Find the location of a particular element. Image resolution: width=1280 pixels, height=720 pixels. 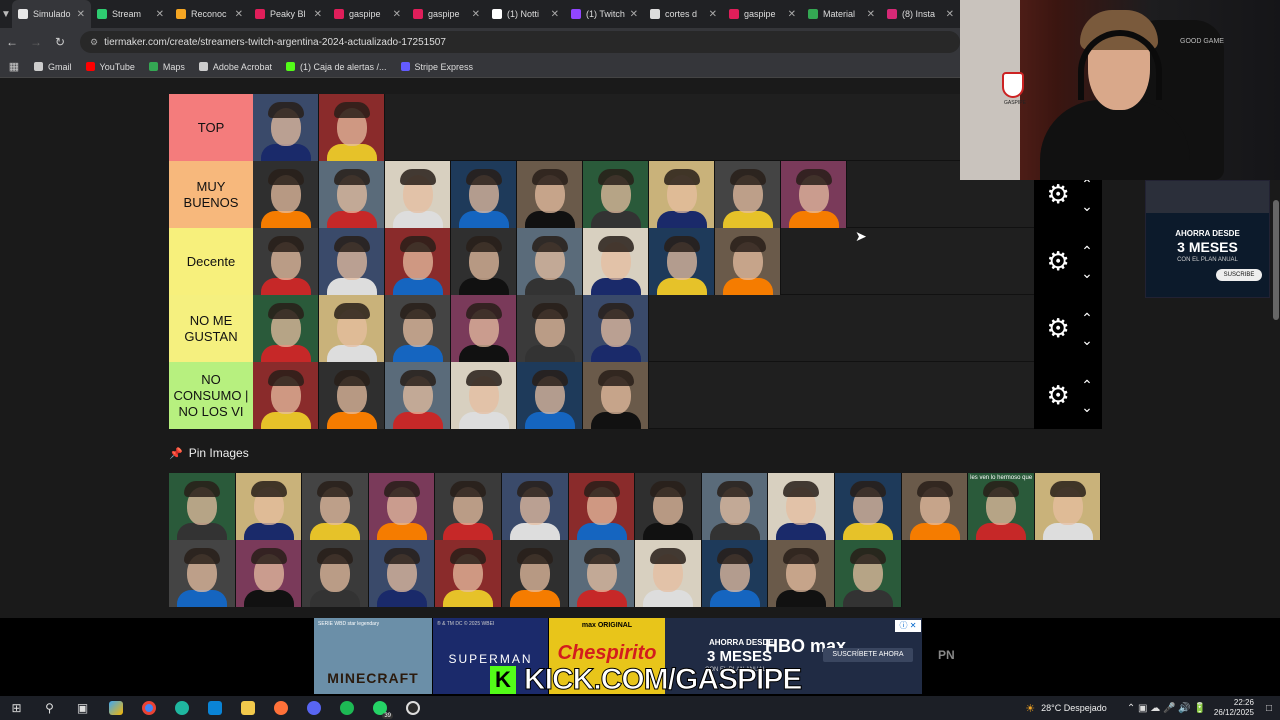

notifications-icon: □ is located at coordinates (1269, 708).